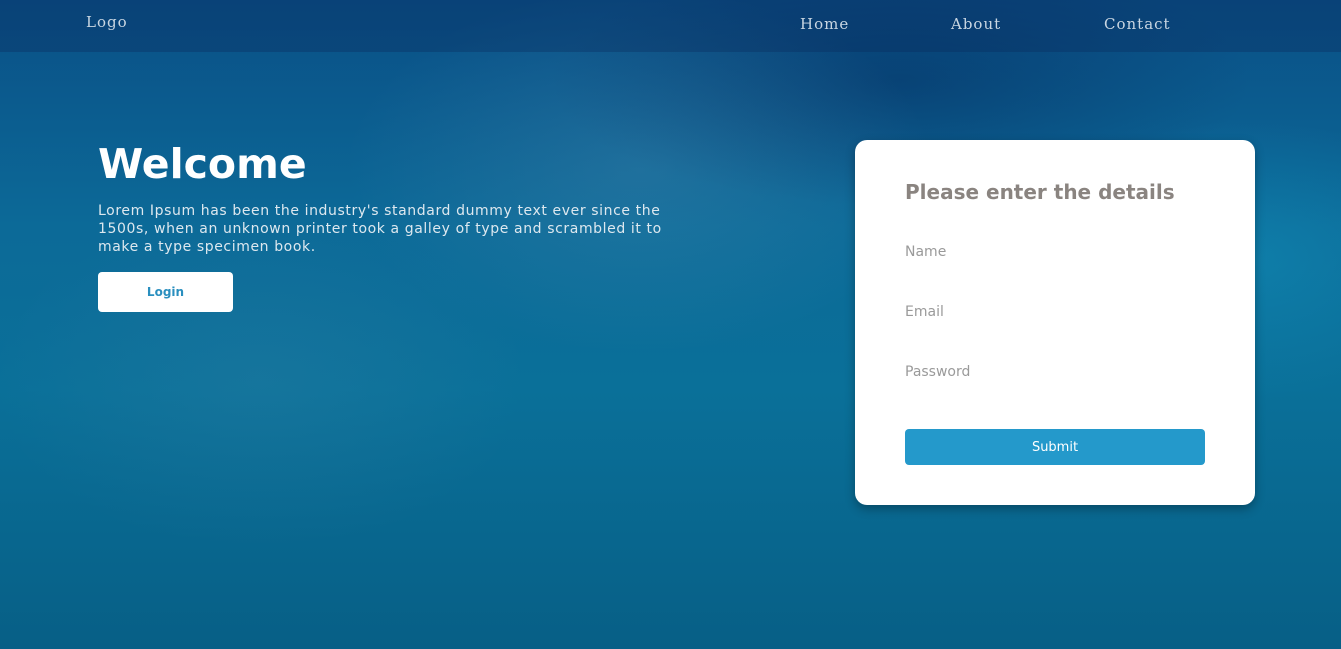 This screenshot has width=1341, height=649. What do you see at coordinates (670, 26) in the screenshot?
I see `top-navbar: Logo Home About Contact` at bounding box center [670, 26].